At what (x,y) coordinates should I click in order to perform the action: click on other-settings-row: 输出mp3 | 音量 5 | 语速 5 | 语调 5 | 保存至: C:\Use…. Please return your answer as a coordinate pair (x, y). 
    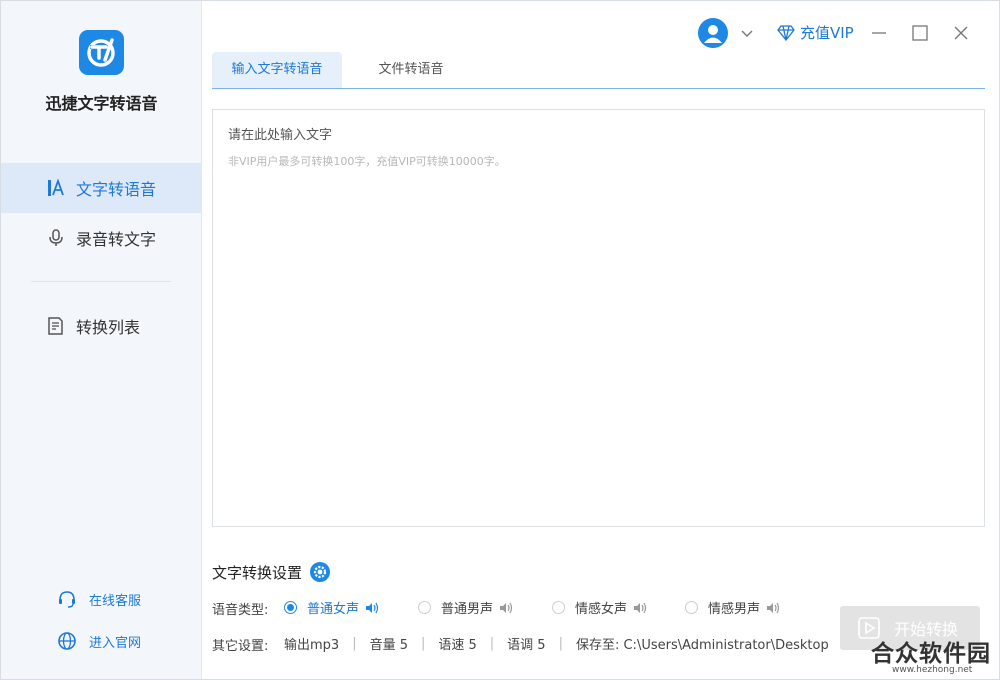
    Looking at the image, I should click on (556, 643).